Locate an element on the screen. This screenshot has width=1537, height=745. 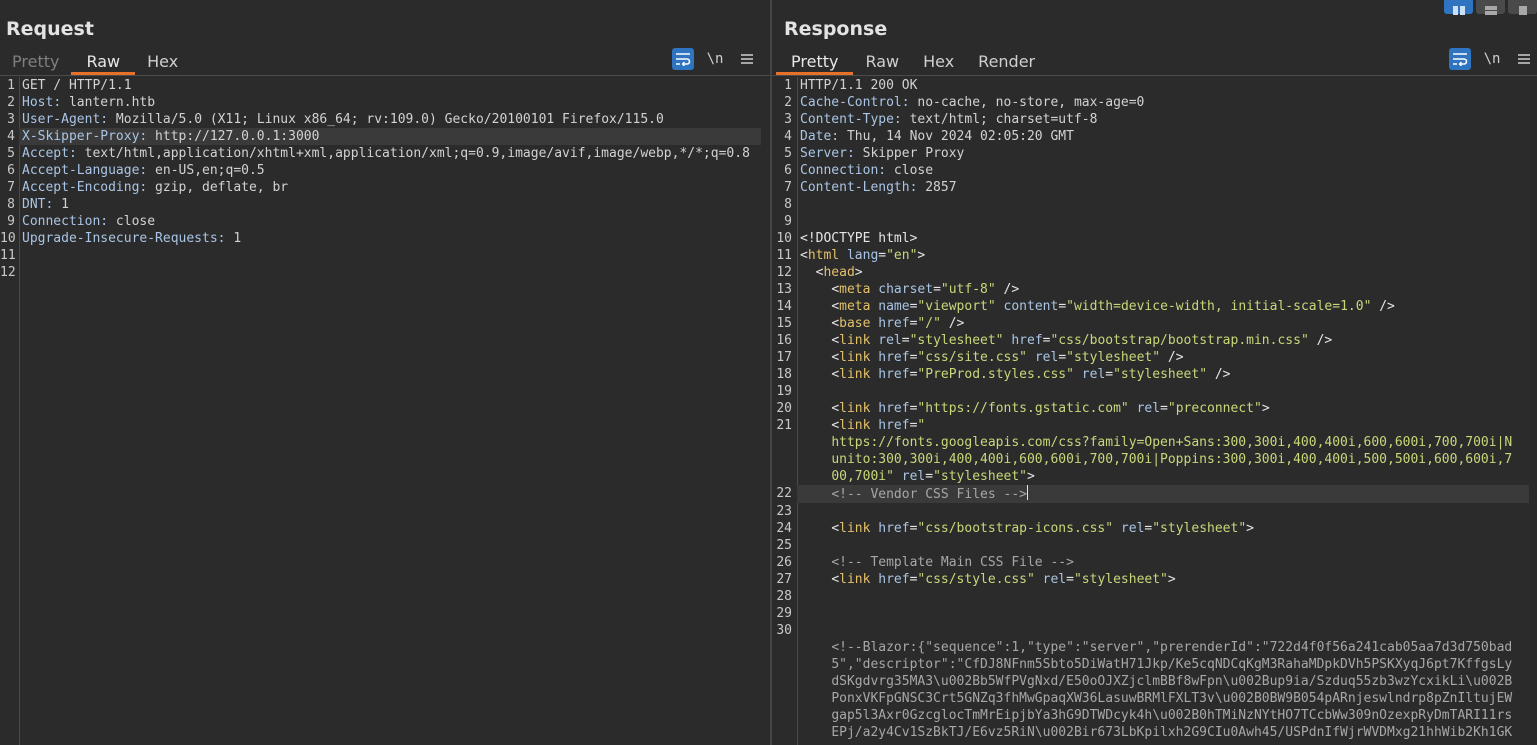
line-number: 18 is located at coordinates (784, 374).